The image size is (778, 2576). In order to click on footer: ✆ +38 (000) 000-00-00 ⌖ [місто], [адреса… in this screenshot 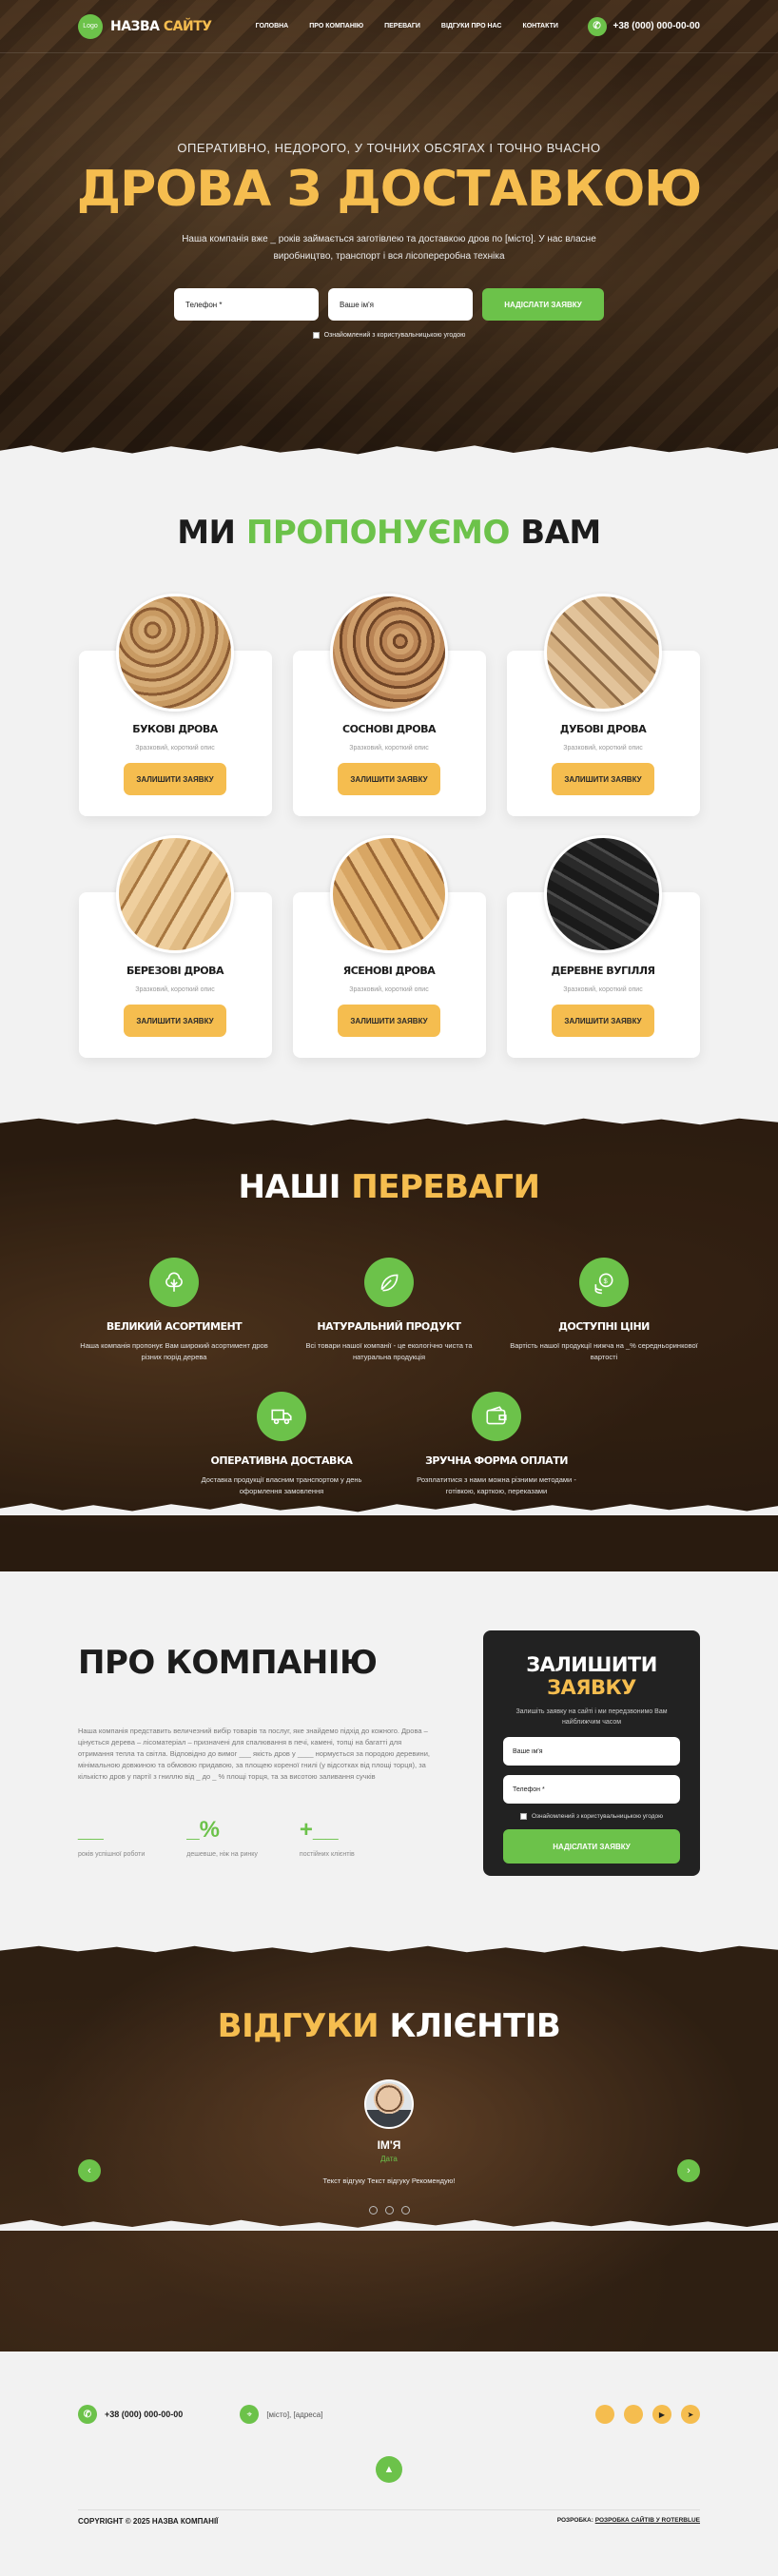, I will do `click(389, 2464)`.